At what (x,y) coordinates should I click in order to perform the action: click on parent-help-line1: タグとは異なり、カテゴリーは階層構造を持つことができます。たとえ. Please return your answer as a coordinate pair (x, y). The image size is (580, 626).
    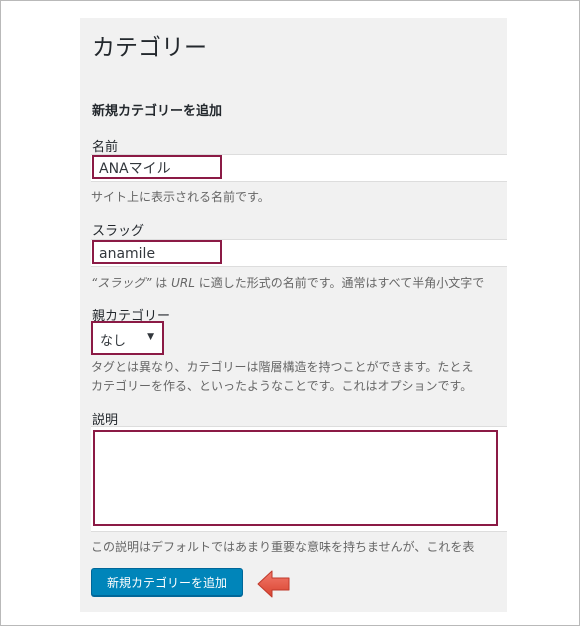
    Looking at the image, I should click on (282, 367).